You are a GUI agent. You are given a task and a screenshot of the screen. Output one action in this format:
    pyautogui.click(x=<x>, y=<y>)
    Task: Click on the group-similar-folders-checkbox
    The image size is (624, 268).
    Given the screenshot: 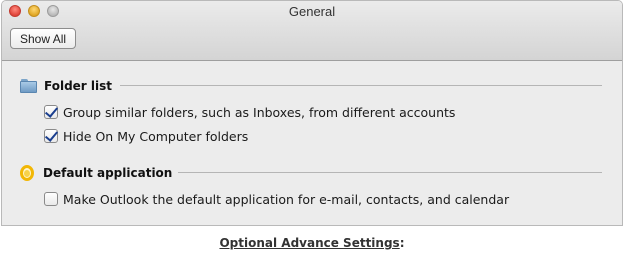 What is the action you would take?
    pyautogui.click(x=51, y=112)
    